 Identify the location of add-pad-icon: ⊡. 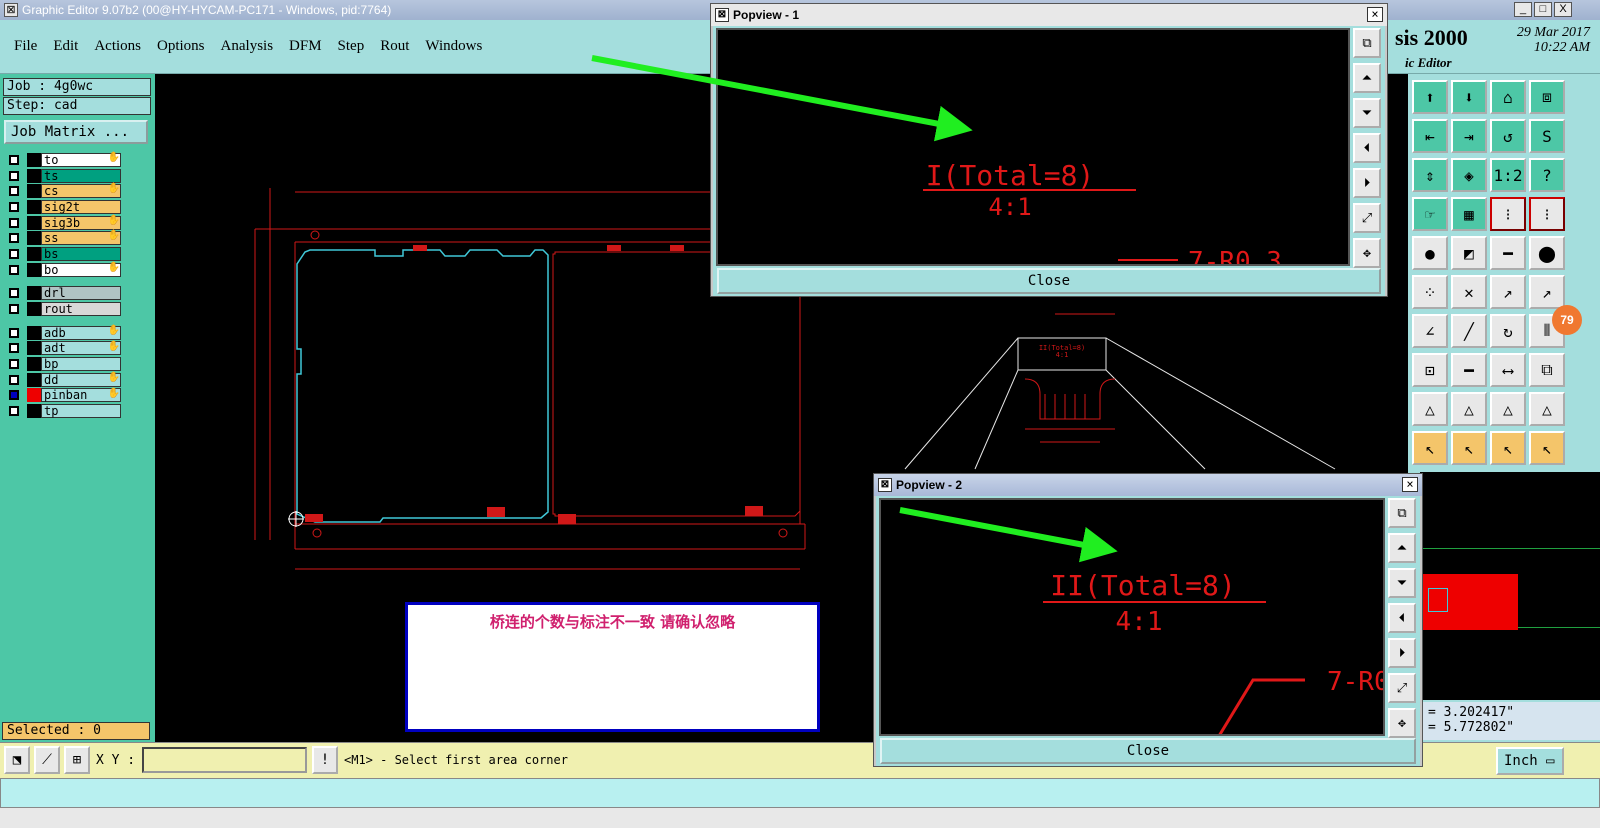
(1430, 370).